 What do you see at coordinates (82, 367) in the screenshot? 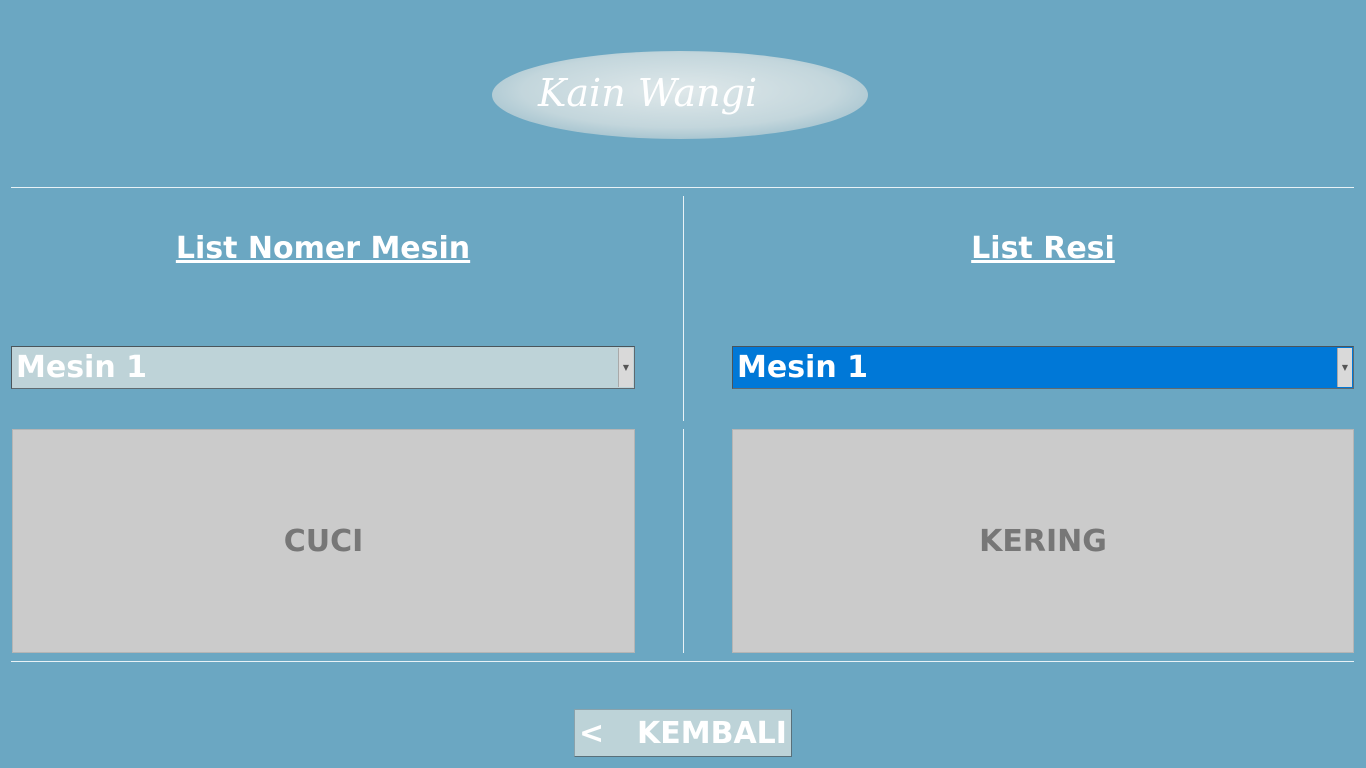
I see `mesin-select-value: Mesin 1` at bounding box center [82, 367].